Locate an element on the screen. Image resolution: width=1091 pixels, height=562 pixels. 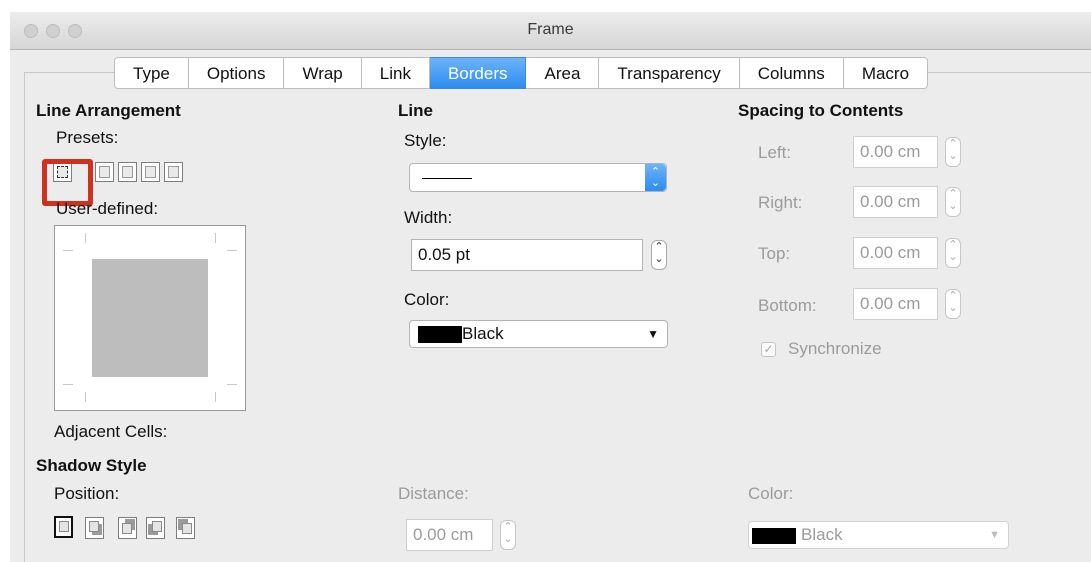
tab-type: Type is located at coordinates (151, 73).